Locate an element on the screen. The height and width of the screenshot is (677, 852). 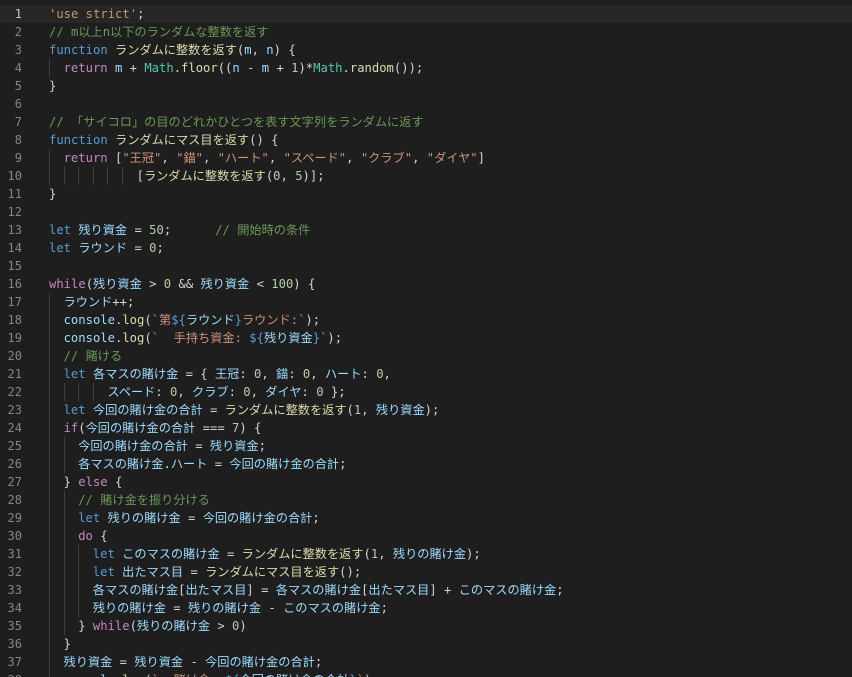
code-line: 24 if(今回の賭け金の合計 === 7) { is located at coordinates (426, 428).